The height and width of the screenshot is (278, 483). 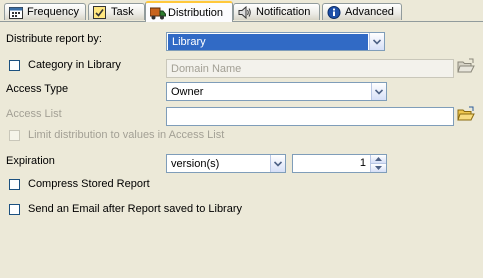 What do you see at coordinates (54, 39) in the screenshot?
I see `distribute-by-label: Distribute report by:` at bounding box center [54, 39].